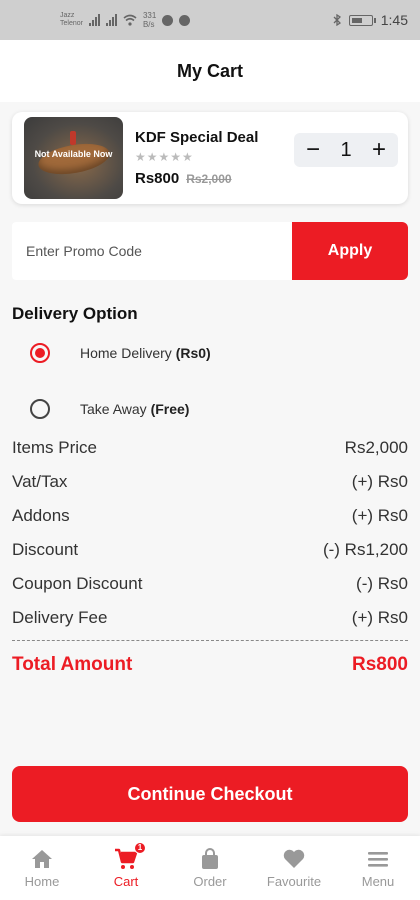  What do you see at coordinates (157, 178) in the screenshot?
I see `item-price: Rs800` at bounding box center [157, 178].